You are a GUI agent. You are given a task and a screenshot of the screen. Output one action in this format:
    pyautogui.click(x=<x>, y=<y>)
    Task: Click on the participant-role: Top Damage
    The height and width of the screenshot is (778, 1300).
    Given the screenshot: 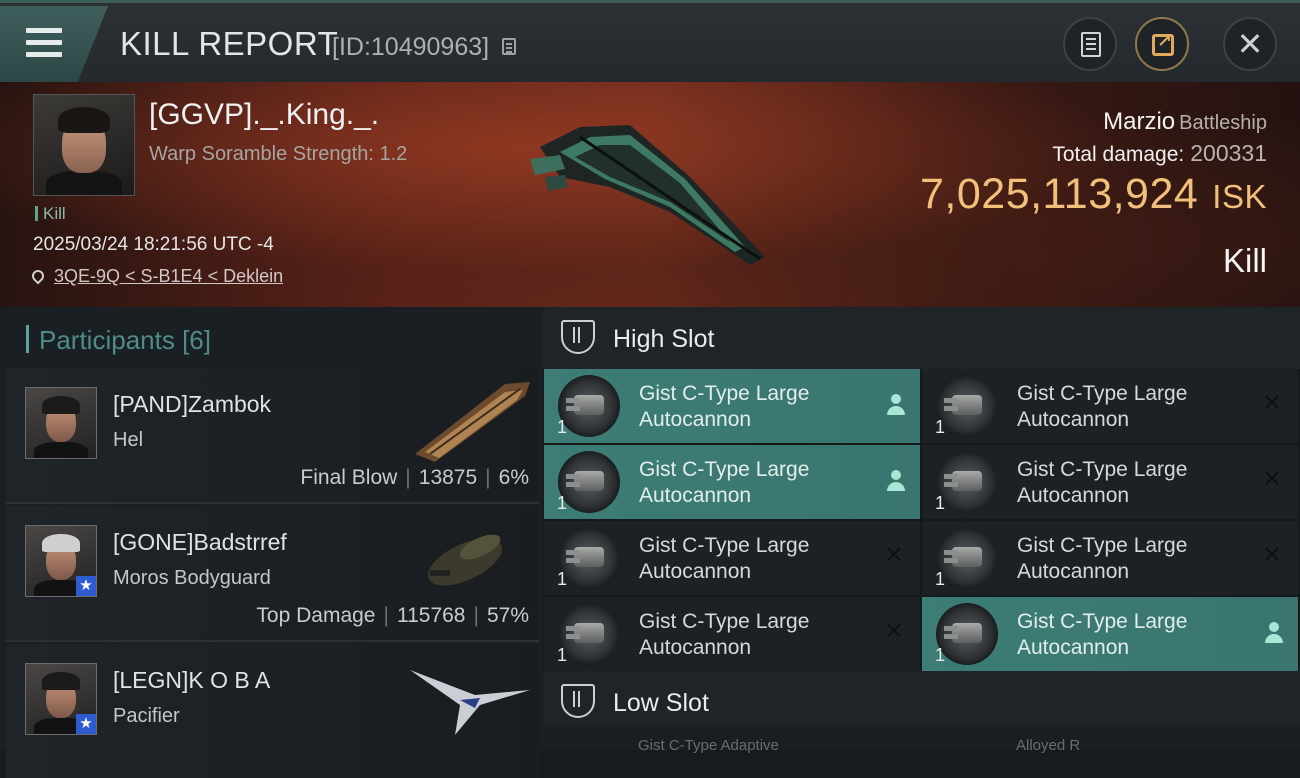 What is the action you would take?
    pyautogui.click(x=316, y=615)
    